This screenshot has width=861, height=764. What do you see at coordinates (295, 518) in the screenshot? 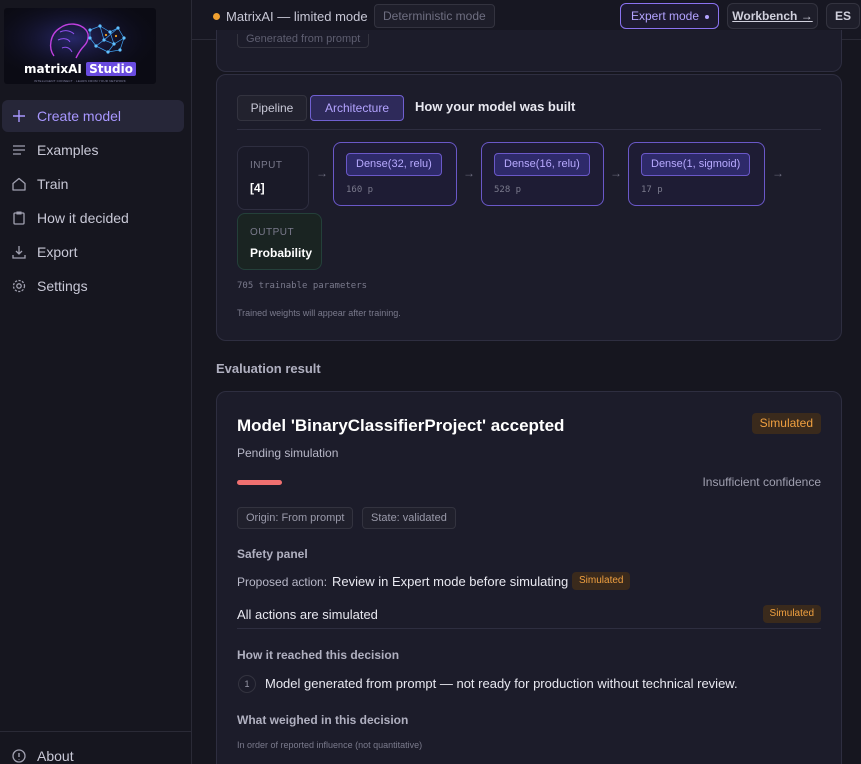
I see `origin-tag: Origin: From prompt` at bounding box center [295, 518].